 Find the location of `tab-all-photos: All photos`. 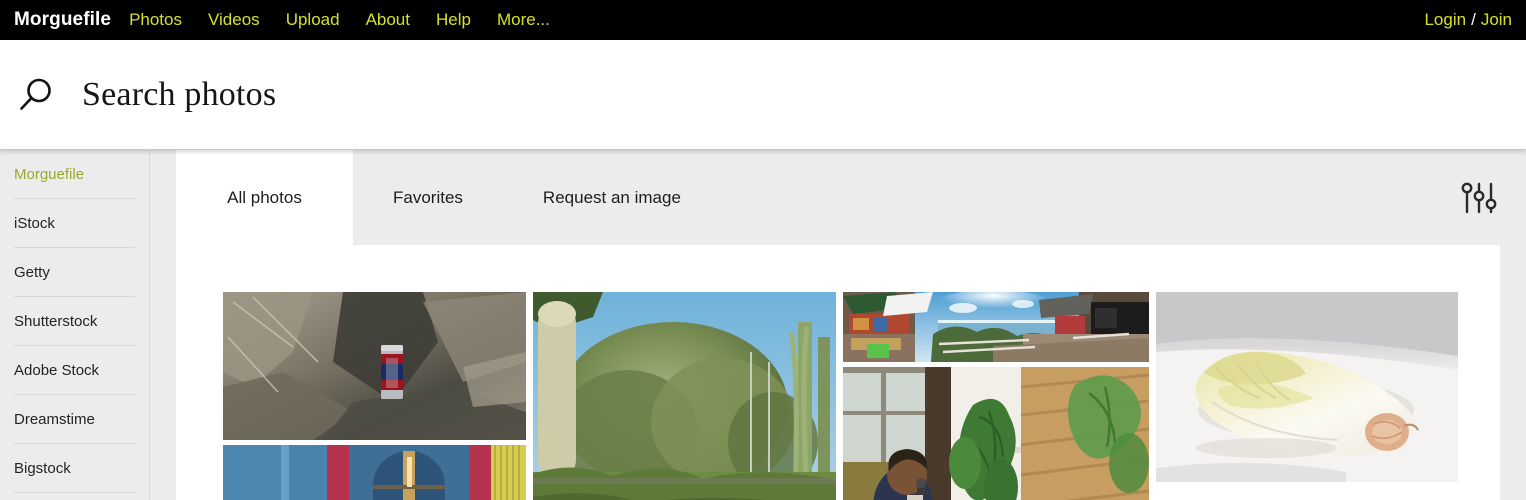

tab-all-photos: All photos is located at coordinates (264, 197).